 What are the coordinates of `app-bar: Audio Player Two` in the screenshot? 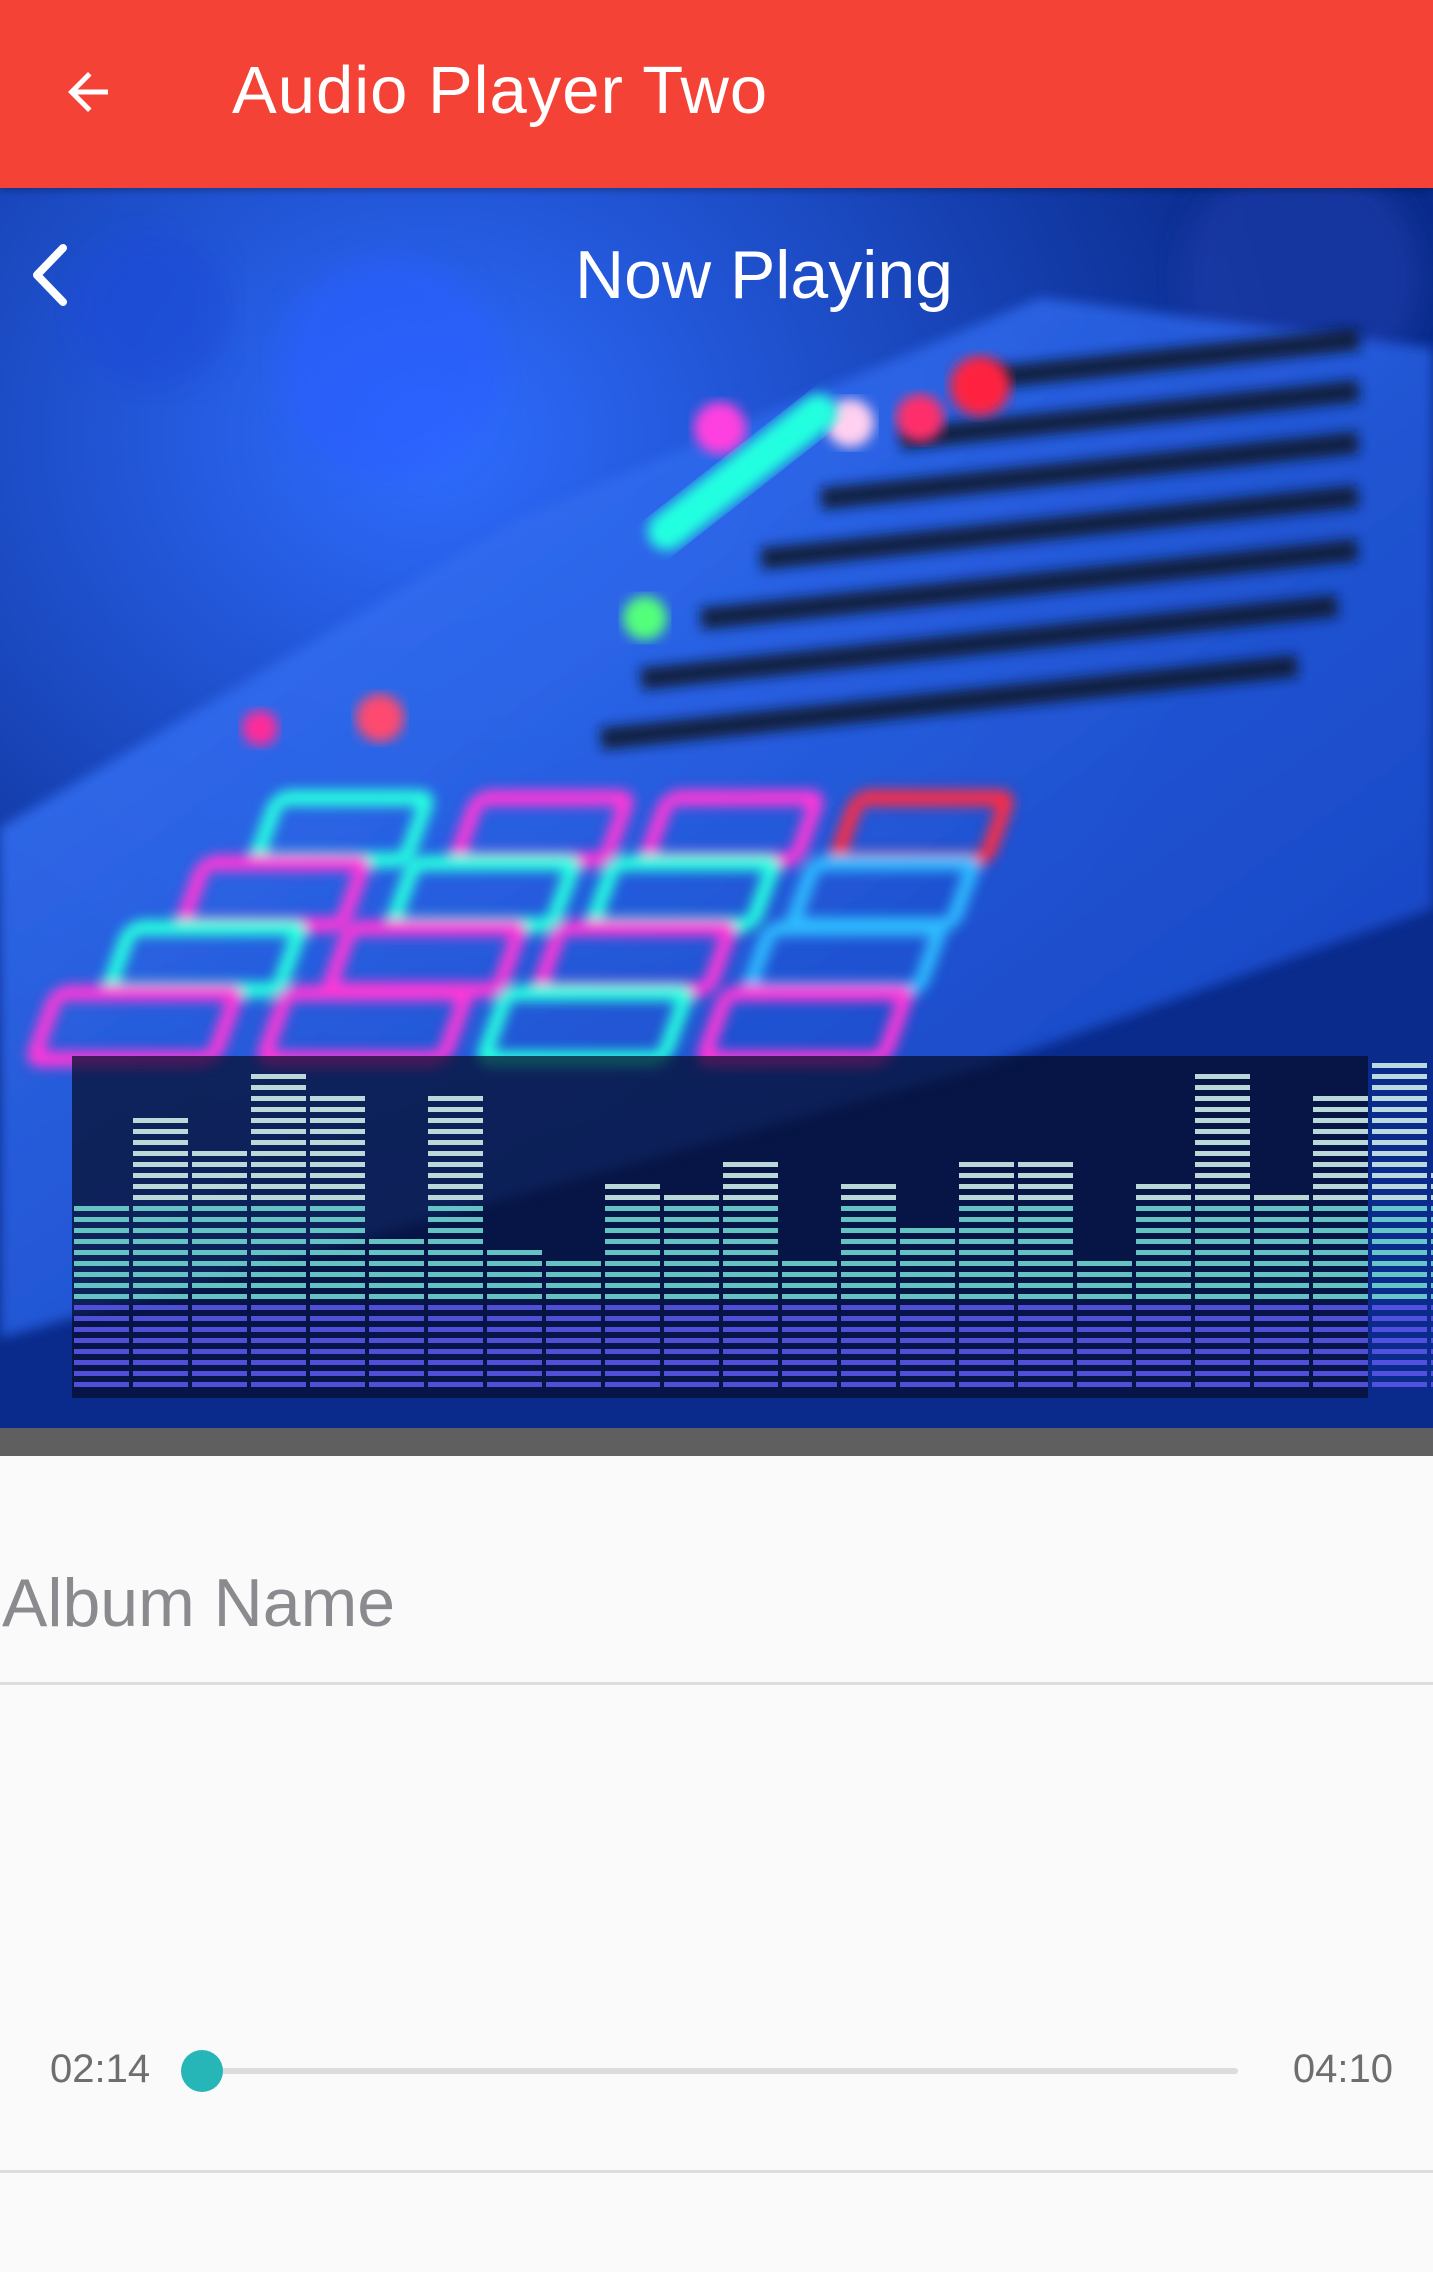 It's located at (716, 94).